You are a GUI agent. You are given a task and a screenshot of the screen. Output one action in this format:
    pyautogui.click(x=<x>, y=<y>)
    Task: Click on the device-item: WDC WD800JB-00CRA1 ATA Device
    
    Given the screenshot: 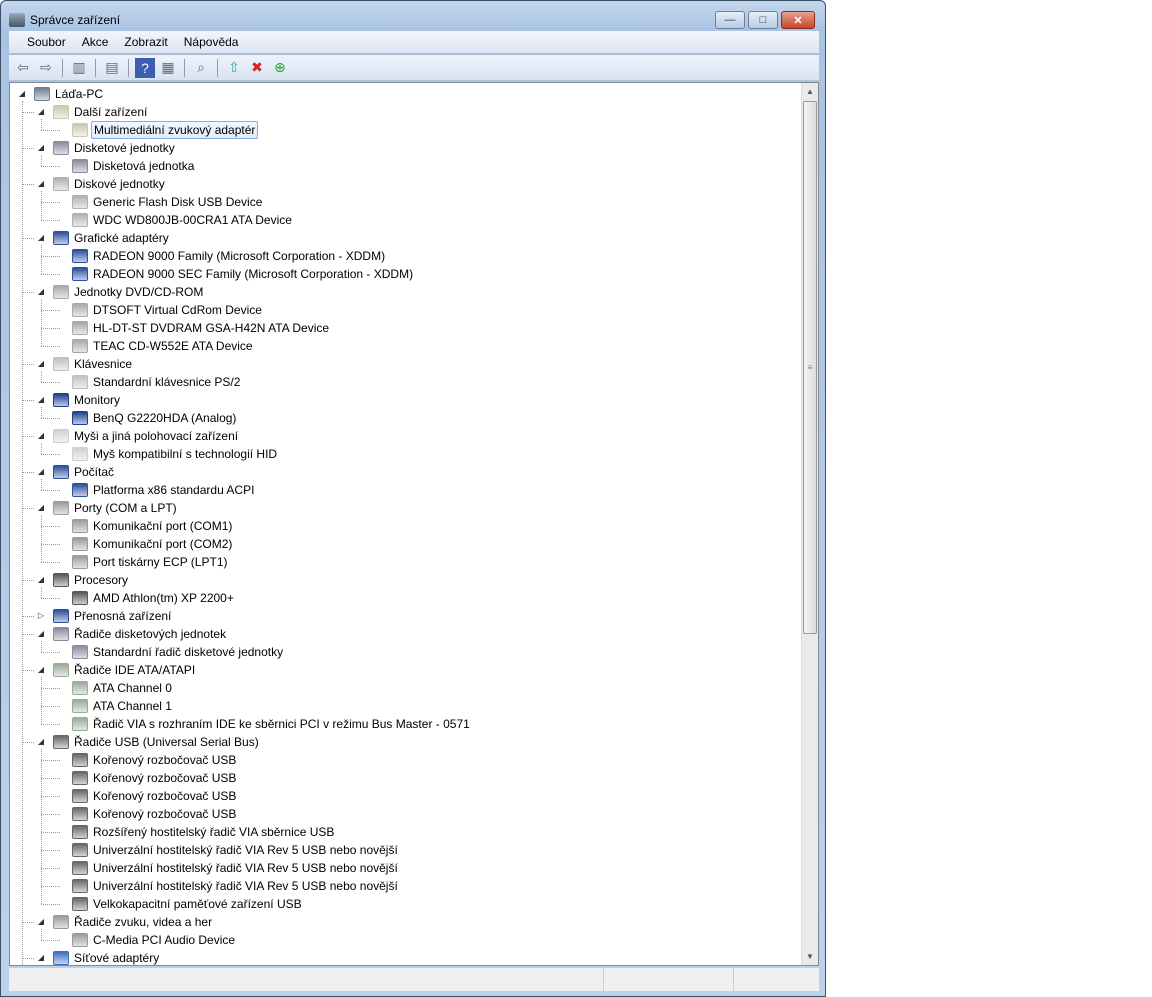 What is the action you would take?
    pyautogui.click(x=183, y=220)
    